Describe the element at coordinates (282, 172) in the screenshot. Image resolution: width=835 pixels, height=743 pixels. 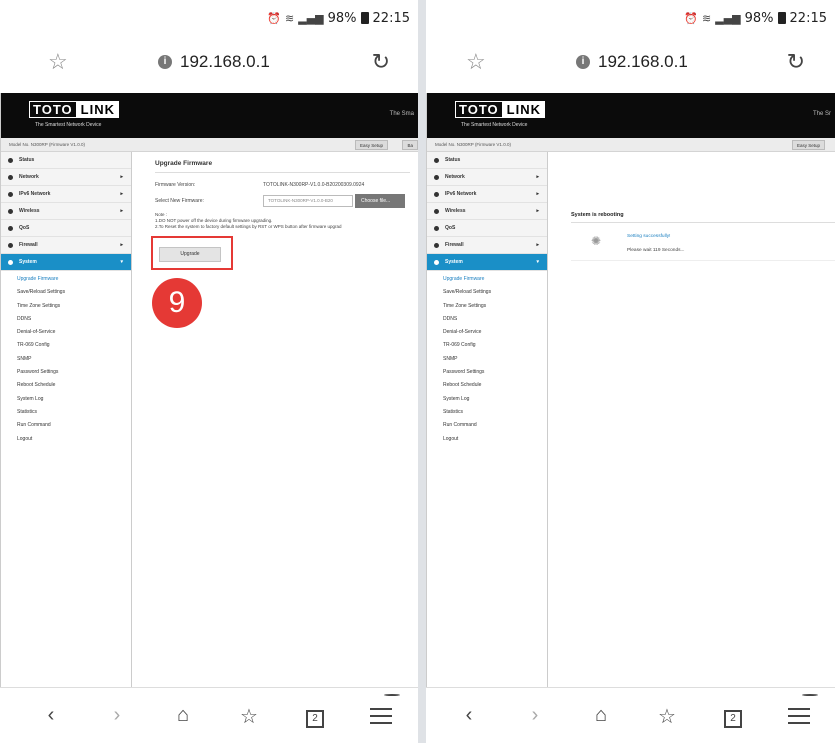
I see `title-divider` at that location.